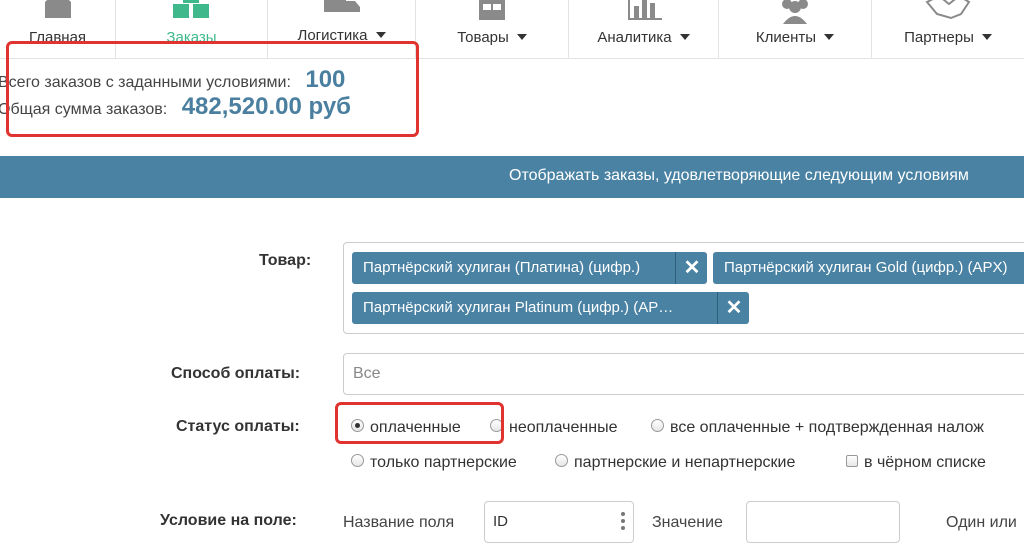 This screenshot has height=546, width=1024. What do you see at coordinates (500, 521) in the screenshot?
I see `field-name-value: ID` at bounding box center [500, 521].